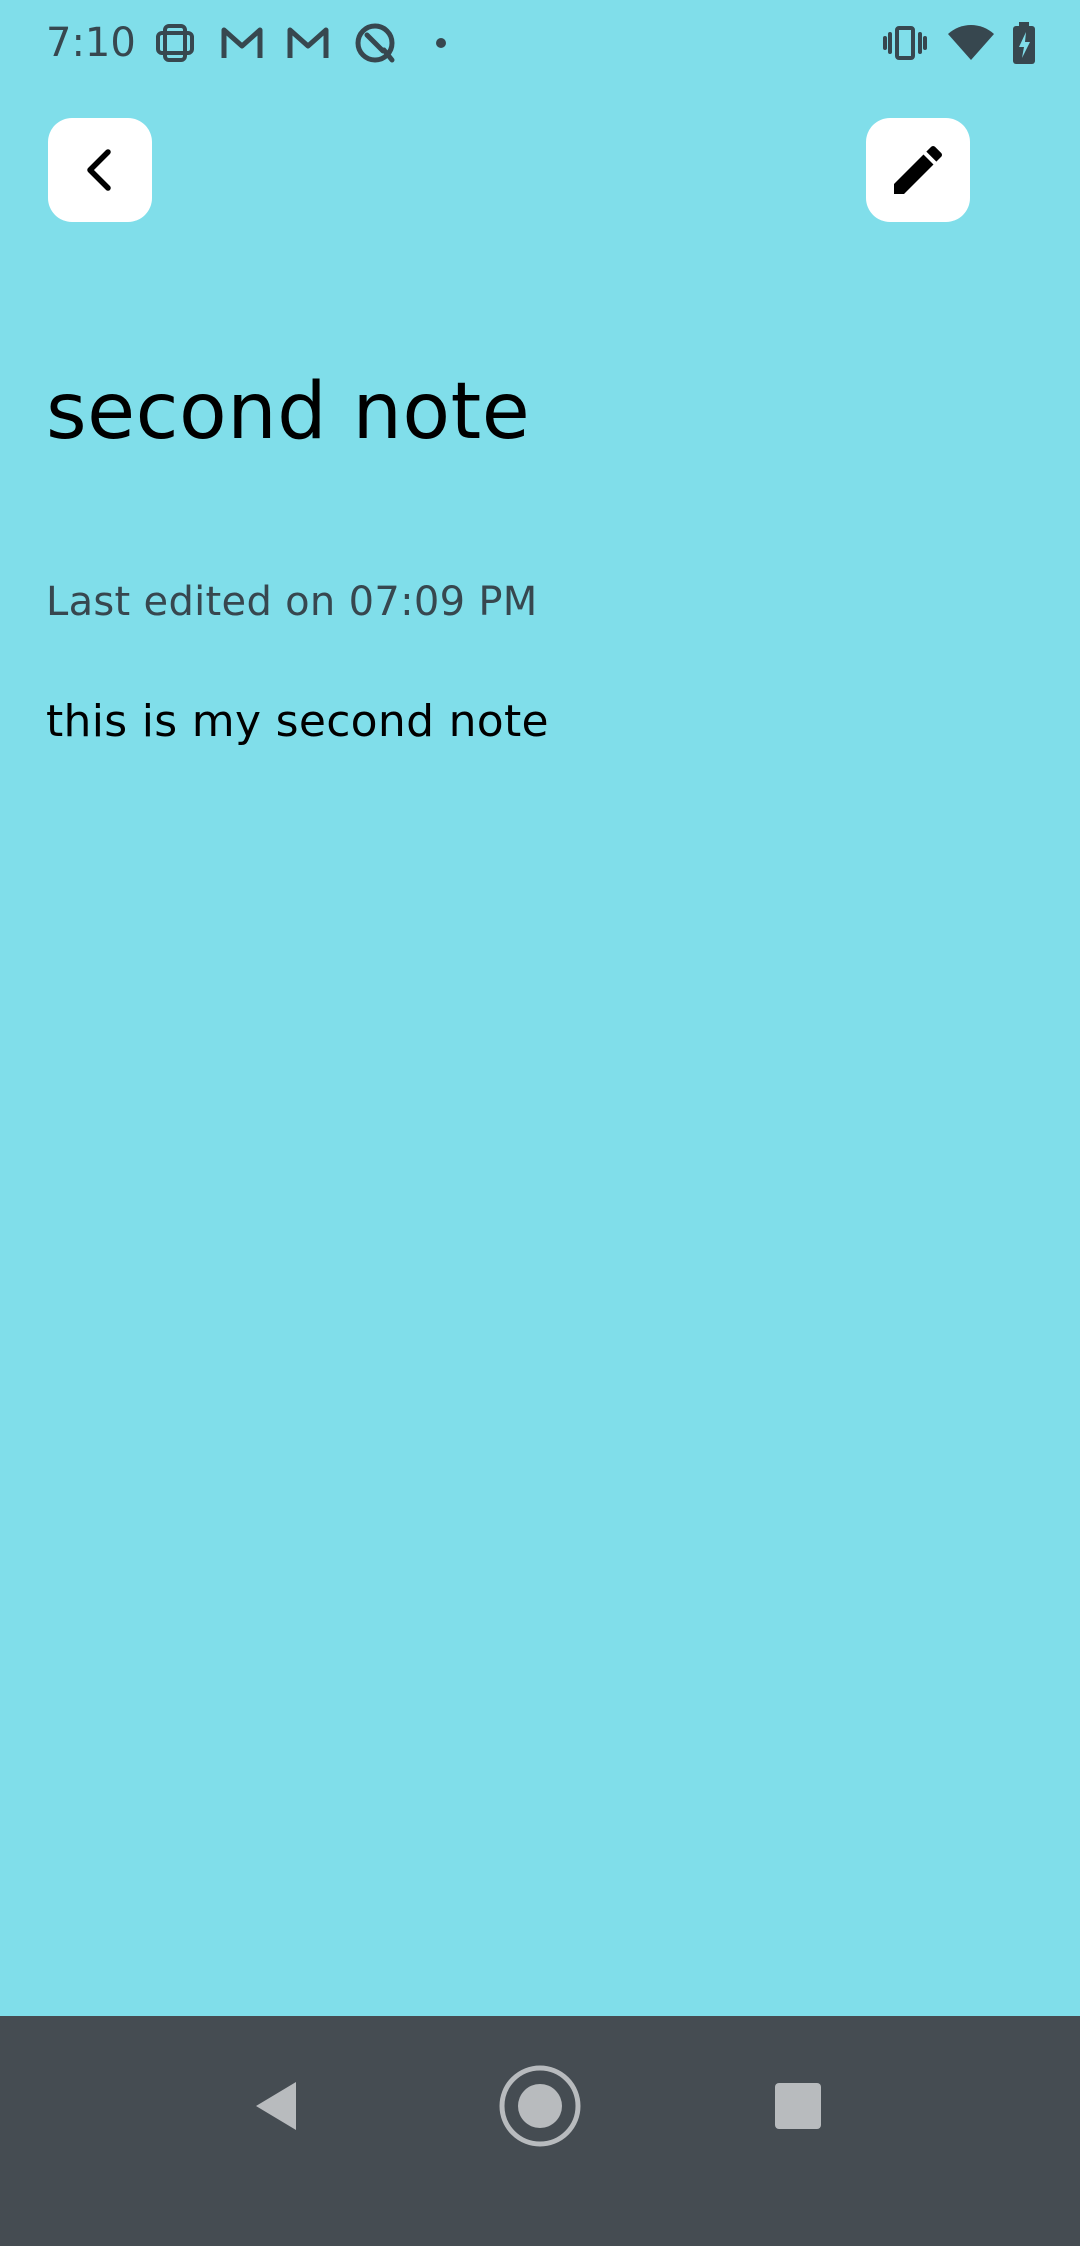 The height and width of the screenshot is (2246, 1080). I want to click on nav-recents-button, so click(798, 2106).